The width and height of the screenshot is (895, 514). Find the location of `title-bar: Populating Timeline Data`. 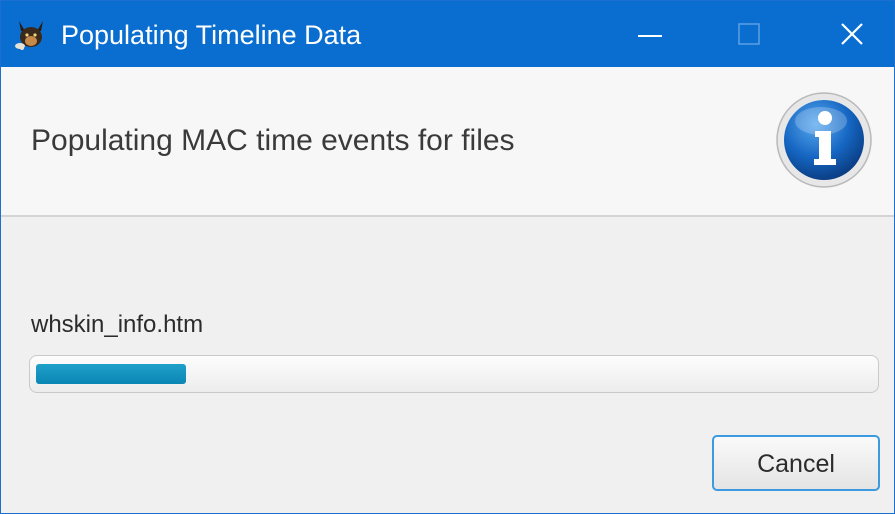

title-bar: Populating Timeline Data is located at coordinates (447, 34).